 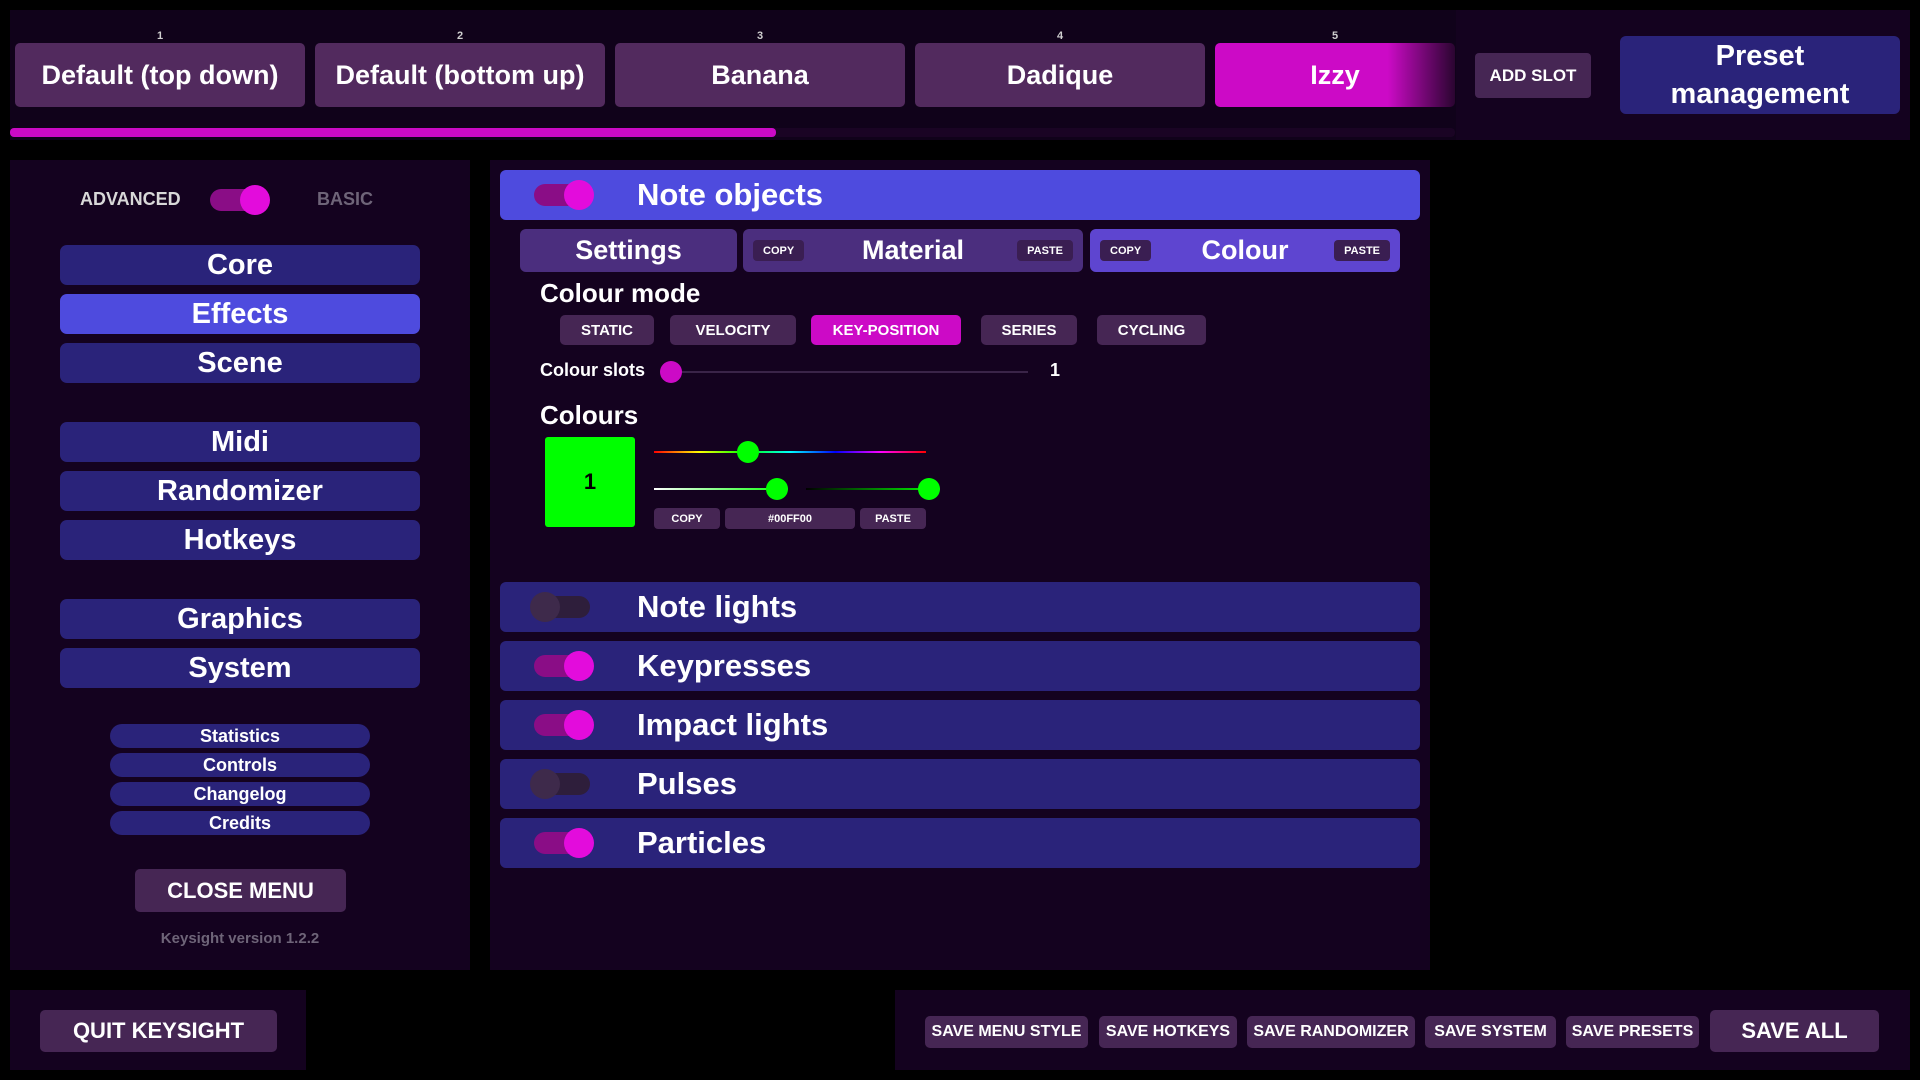 What do you see at coordinates (562, 843) in the screenshot?
I see `particles-toggle` at bounding box center [562, 843].